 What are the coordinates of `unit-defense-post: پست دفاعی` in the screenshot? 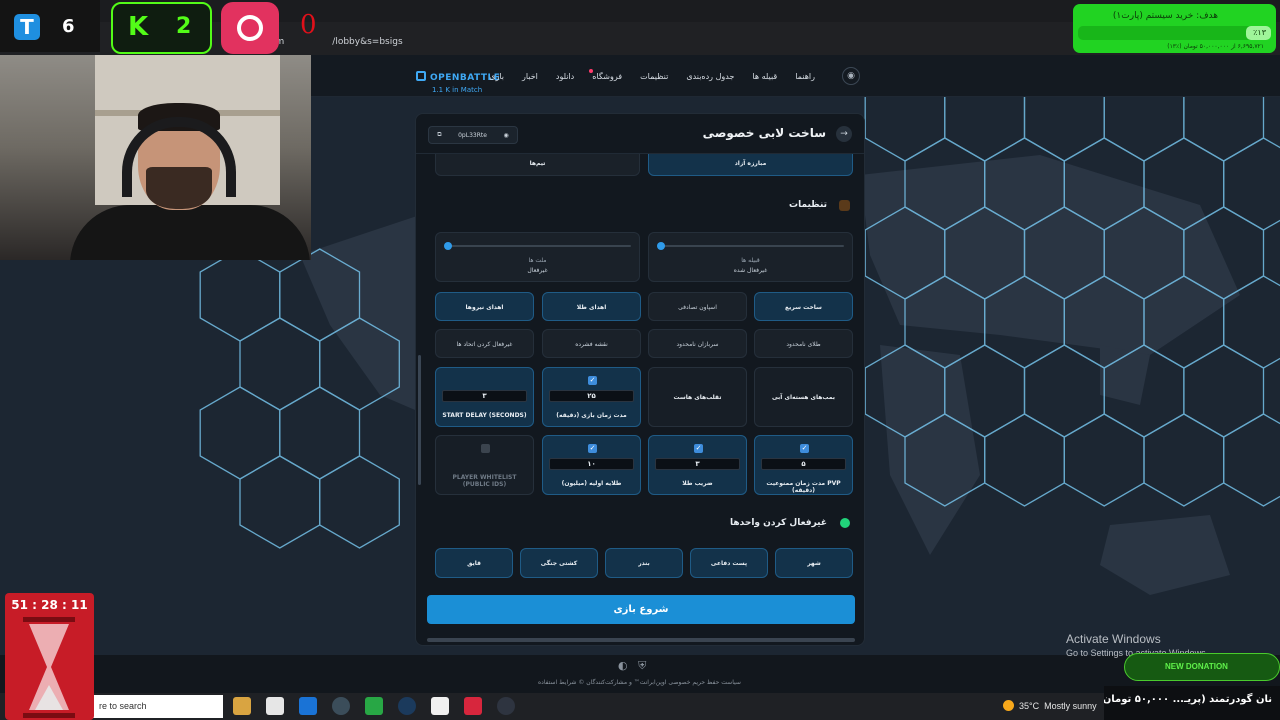 It's located at (729, 563).